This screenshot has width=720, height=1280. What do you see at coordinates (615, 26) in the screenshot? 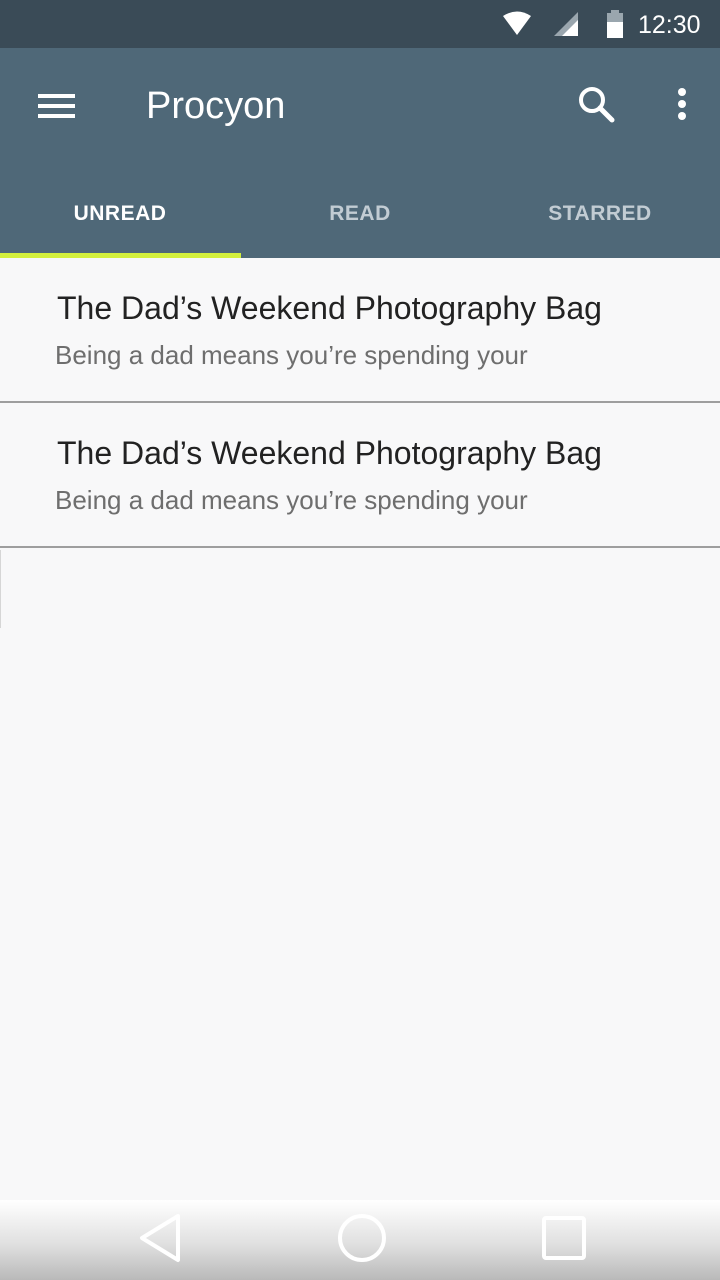
I see `battery-icon` at bounding box center [615, 26].